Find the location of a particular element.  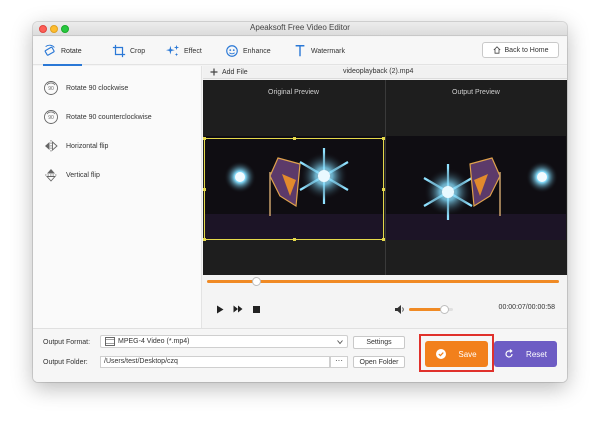

vertical-flip-button: Vertical flip is located at coordinates (71, 175).